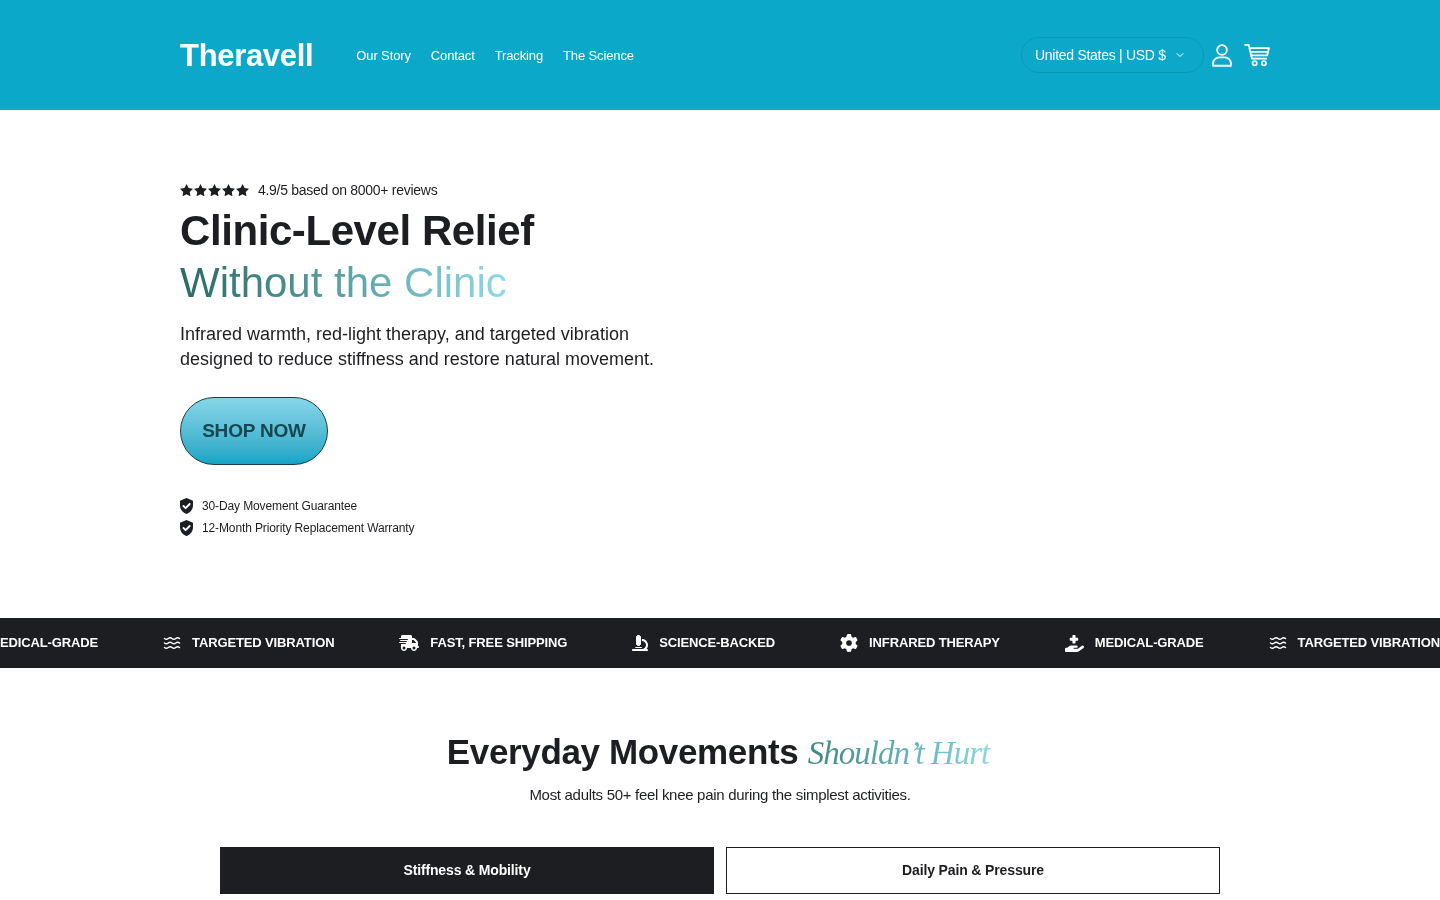 The width and height of the screenshot is (1440, 900). What do you see at coordinates (467, 870) in the screenshot?
I see `tab: Stiffness & Mobility` at bounding box center [467, 870].